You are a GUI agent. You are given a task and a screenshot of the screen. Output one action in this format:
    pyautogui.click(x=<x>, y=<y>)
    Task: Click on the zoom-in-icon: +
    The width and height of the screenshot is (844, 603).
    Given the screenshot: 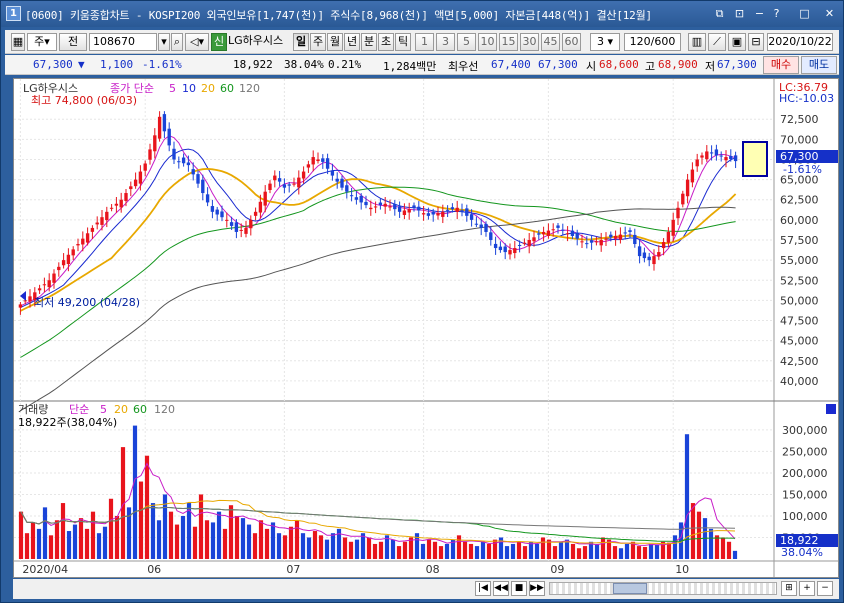 What is the action you would take?
    pyautogui.click(x=807, y=588)
    